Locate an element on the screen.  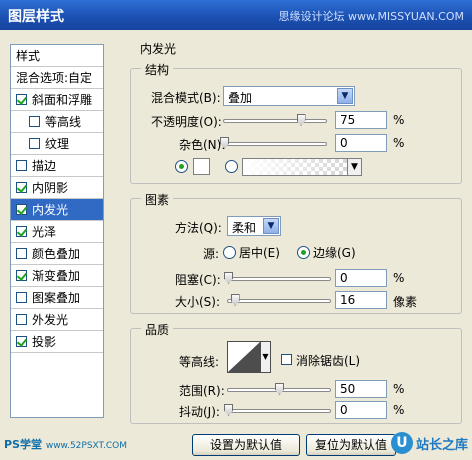
opacity-input: 75 is located at coordinates (361, 120).